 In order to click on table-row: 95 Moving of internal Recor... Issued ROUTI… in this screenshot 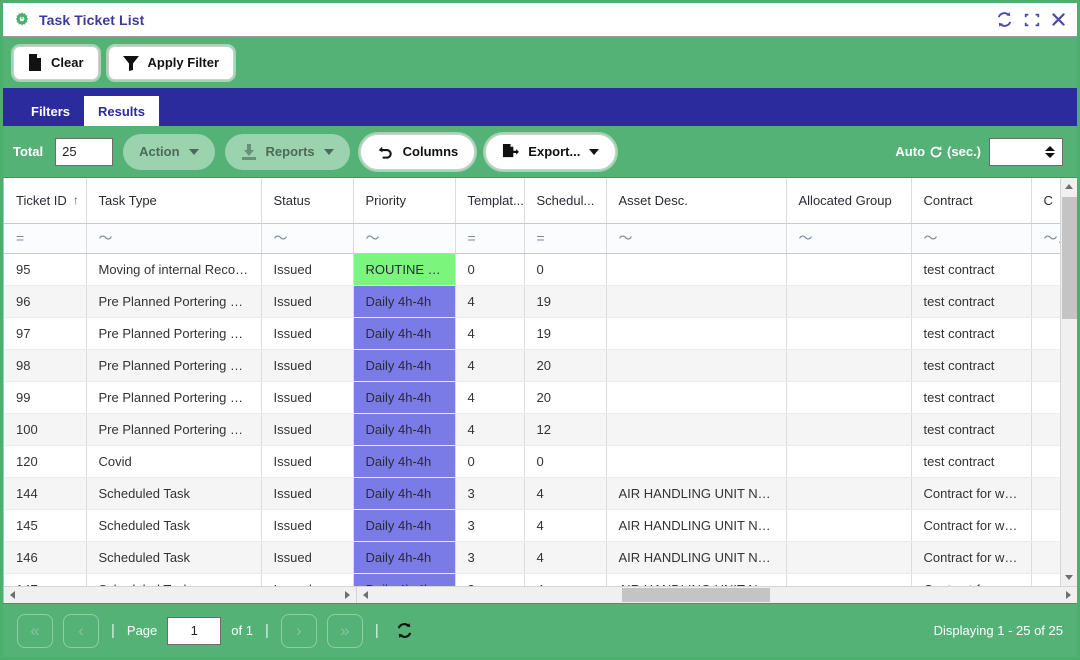, I will do `click(535, 269)`.